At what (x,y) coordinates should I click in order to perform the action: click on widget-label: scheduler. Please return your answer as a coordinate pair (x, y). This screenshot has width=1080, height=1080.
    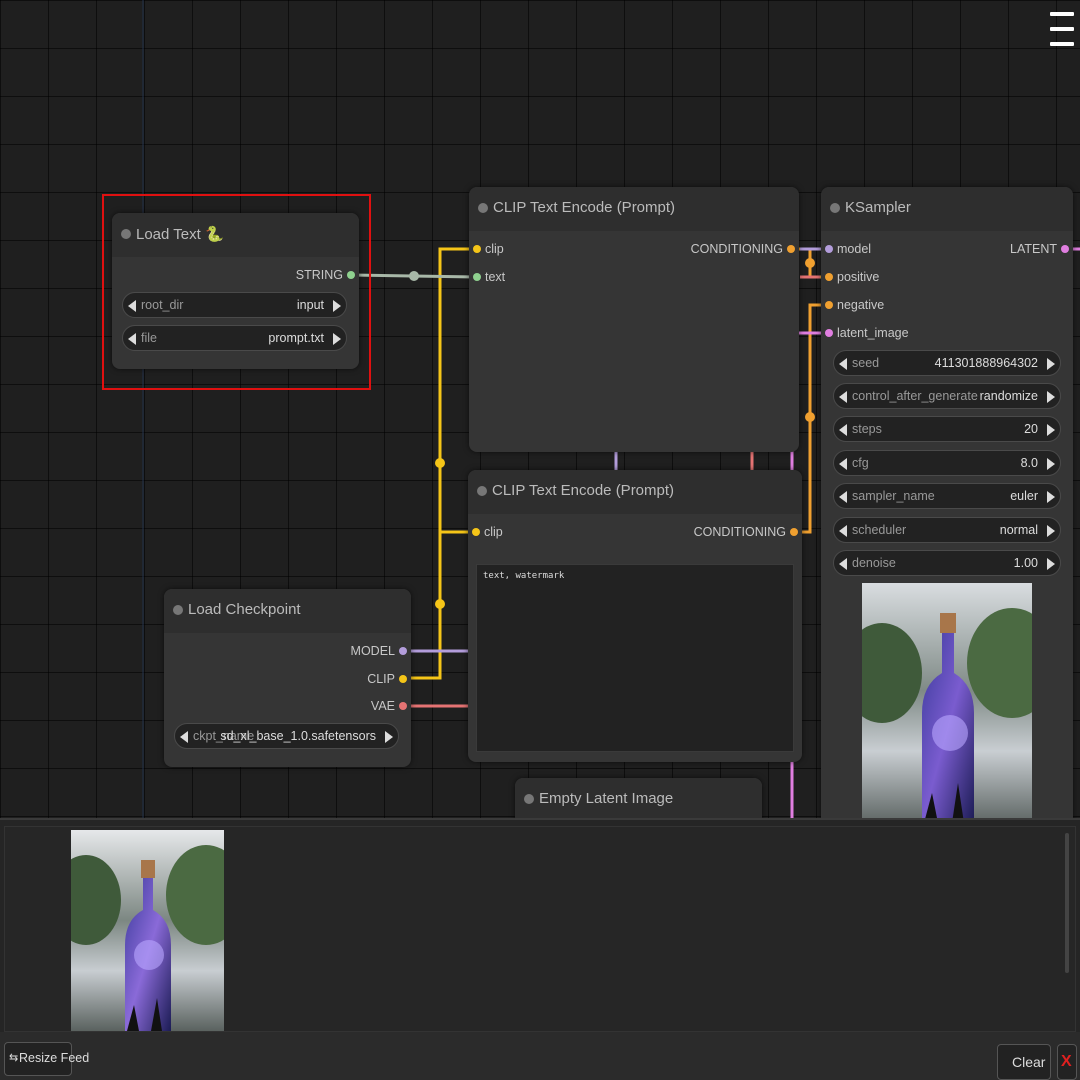
    Looking at the image, I should click on (879, 530).